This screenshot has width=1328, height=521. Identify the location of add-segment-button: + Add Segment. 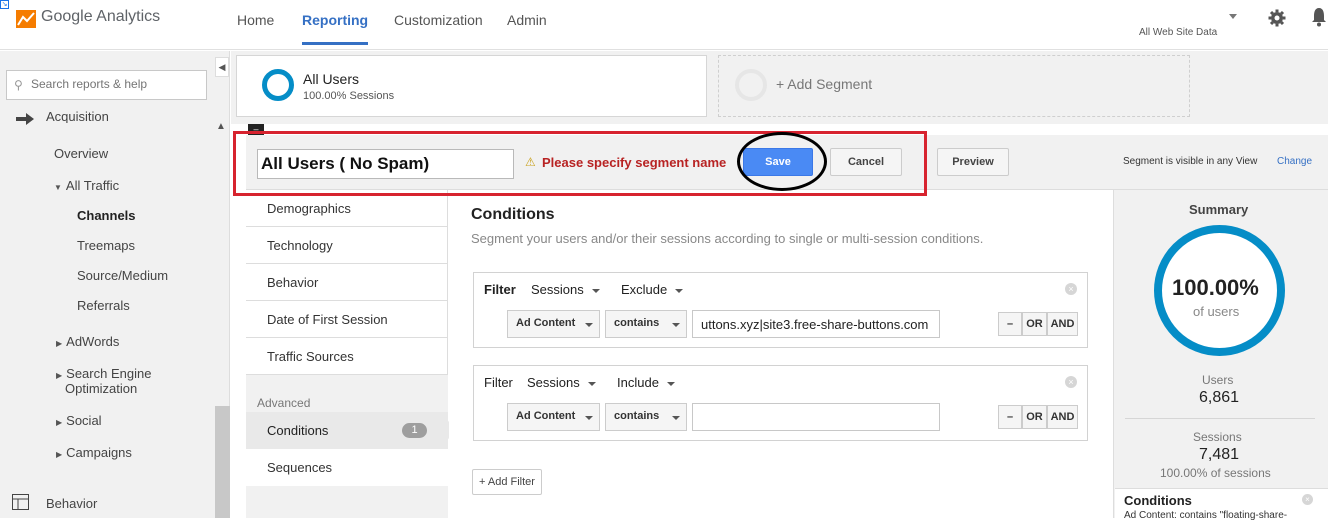
(824, 84).